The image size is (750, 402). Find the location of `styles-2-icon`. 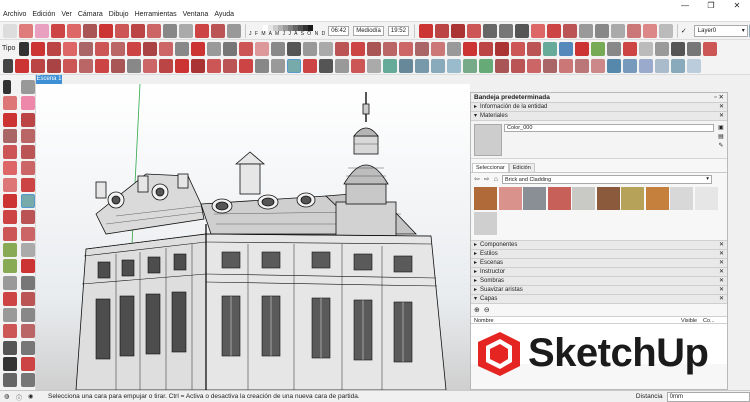

styles-2-icon is located at coordinates (614, 65).